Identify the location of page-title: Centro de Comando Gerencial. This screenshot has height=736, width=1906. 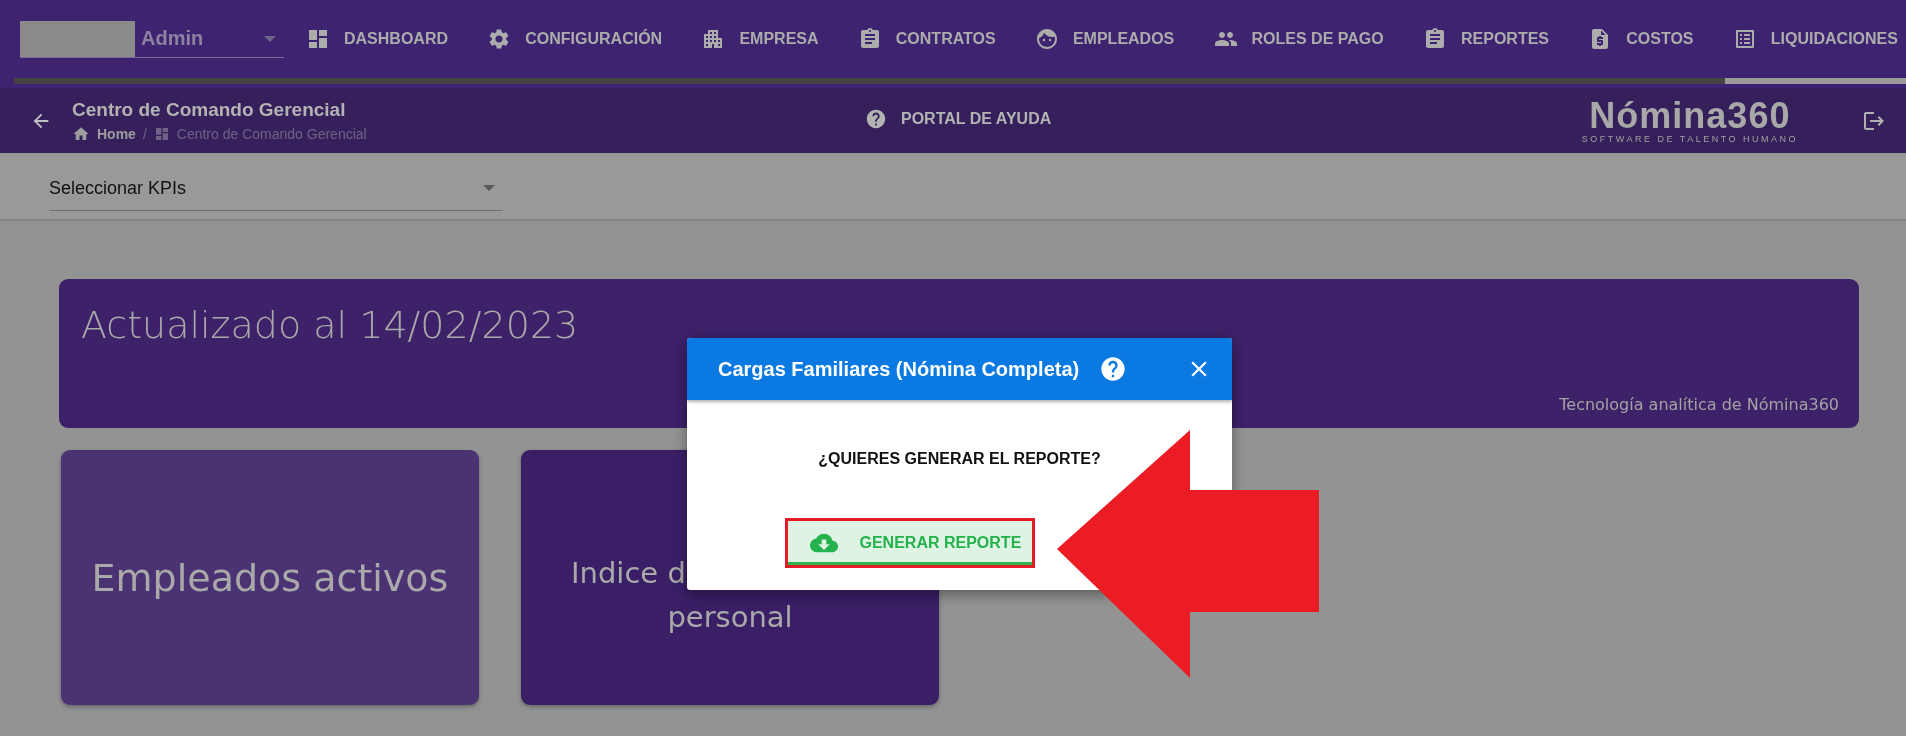
(209, 109).